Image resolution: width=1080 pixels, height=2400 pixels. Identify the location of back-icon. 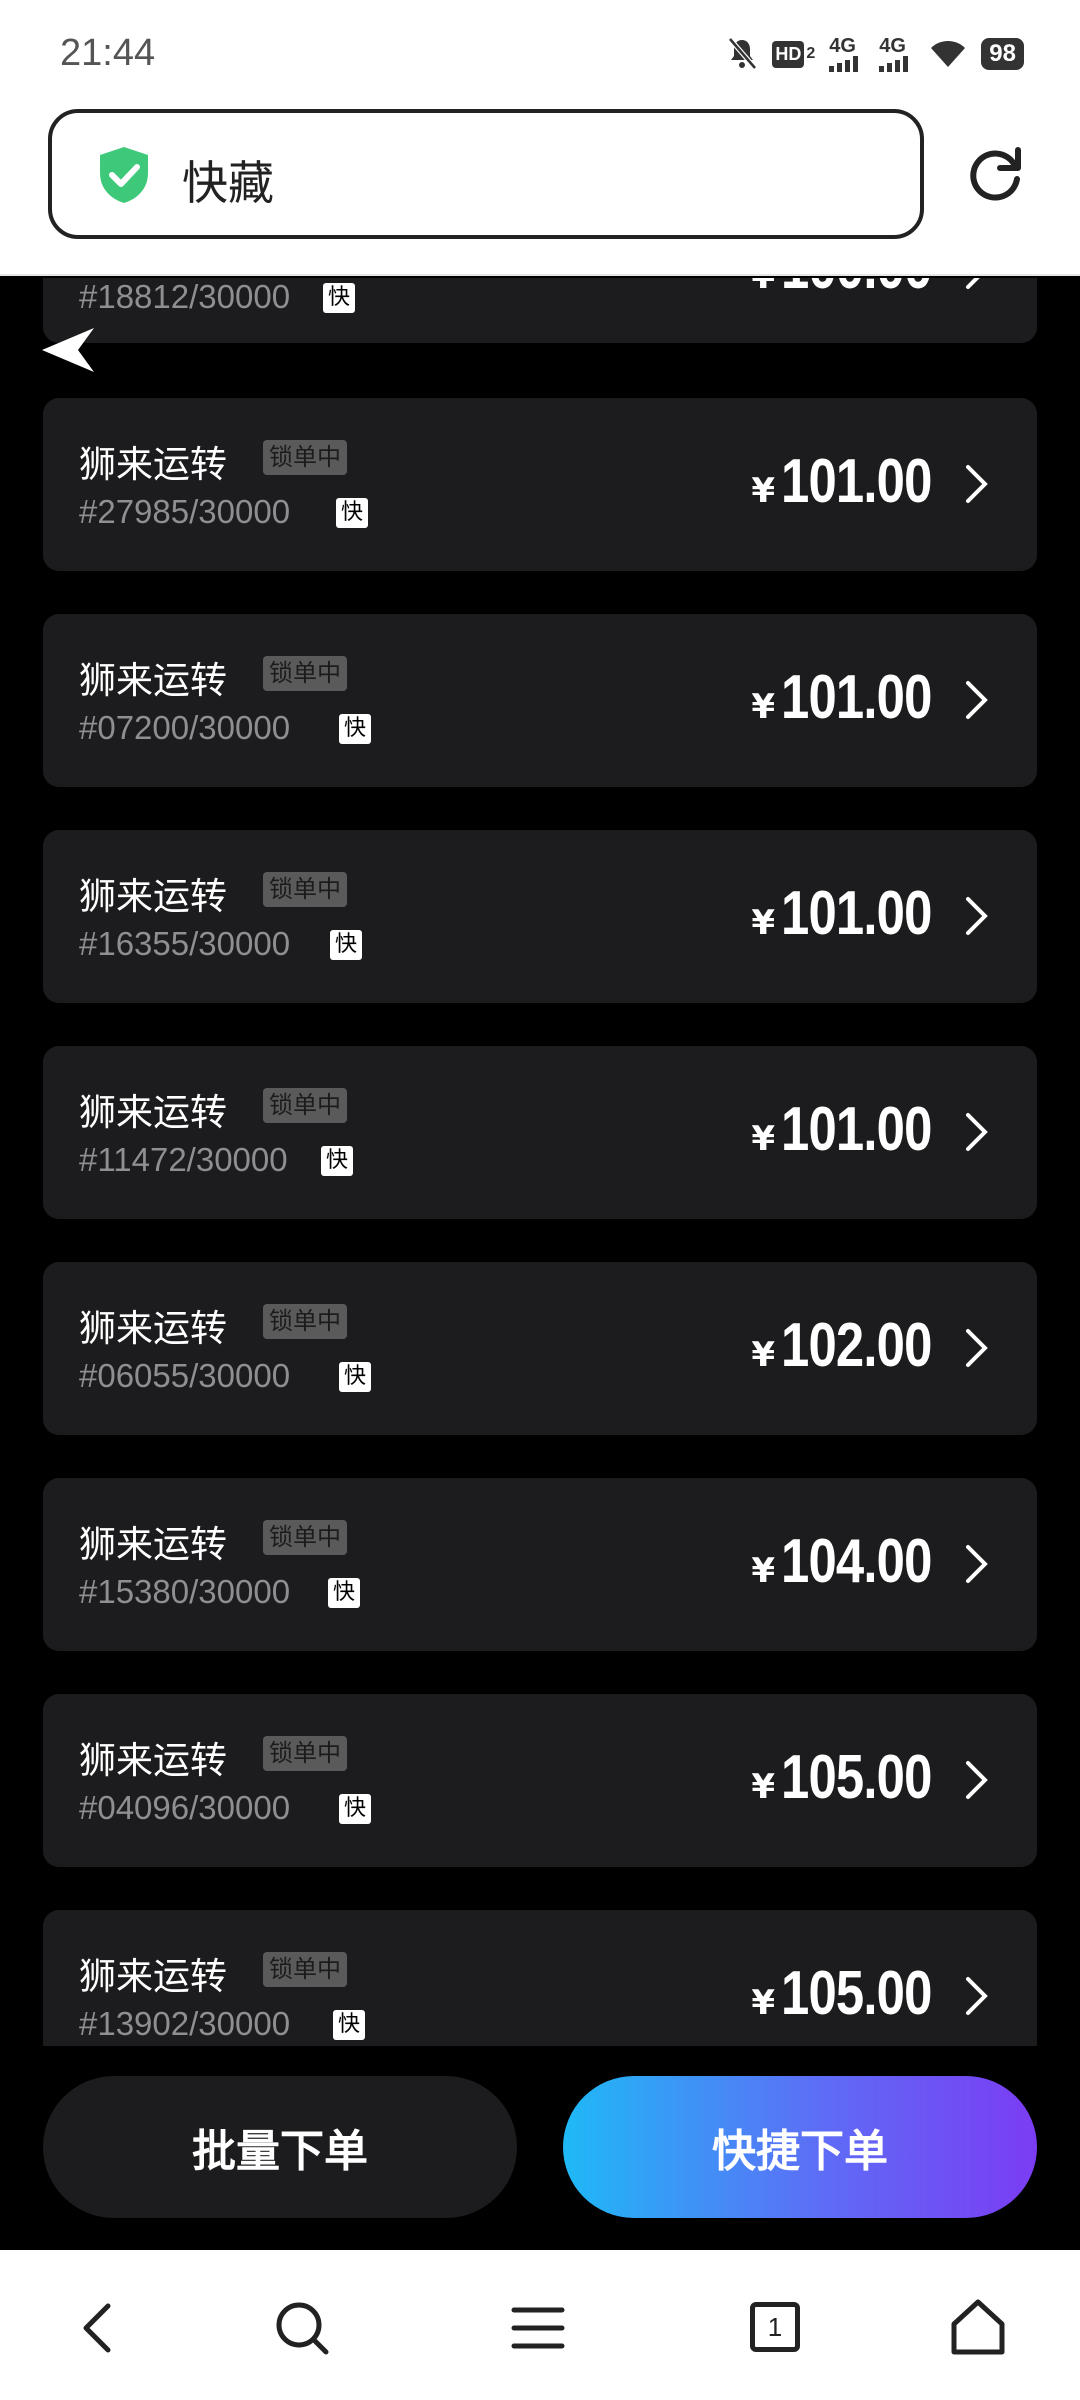
(100, 2328).